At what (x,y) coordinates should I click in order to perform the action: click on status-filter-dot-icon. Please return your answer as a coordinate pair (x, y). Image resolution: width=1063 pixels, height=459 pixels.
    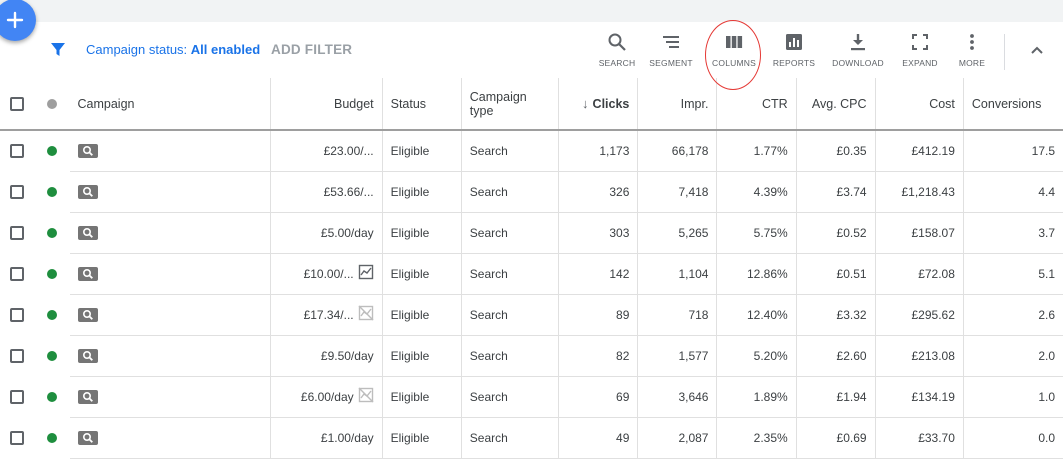
    Looking at the image, I should click on (52, 103).